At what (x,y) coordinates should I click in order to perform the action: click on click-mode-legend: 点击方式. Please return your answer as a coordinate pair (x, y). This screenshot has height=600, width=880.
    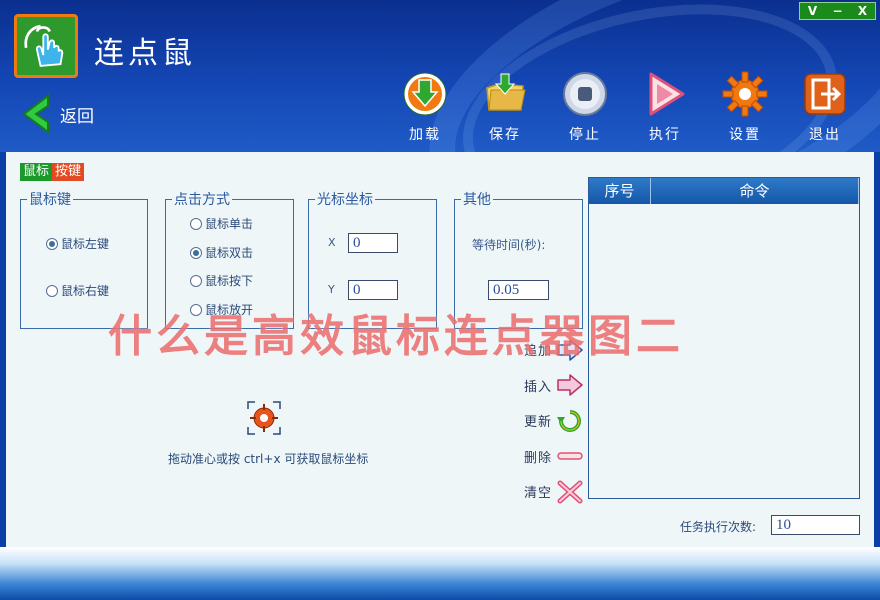
    Looking at the image, I should click on (202, 200).